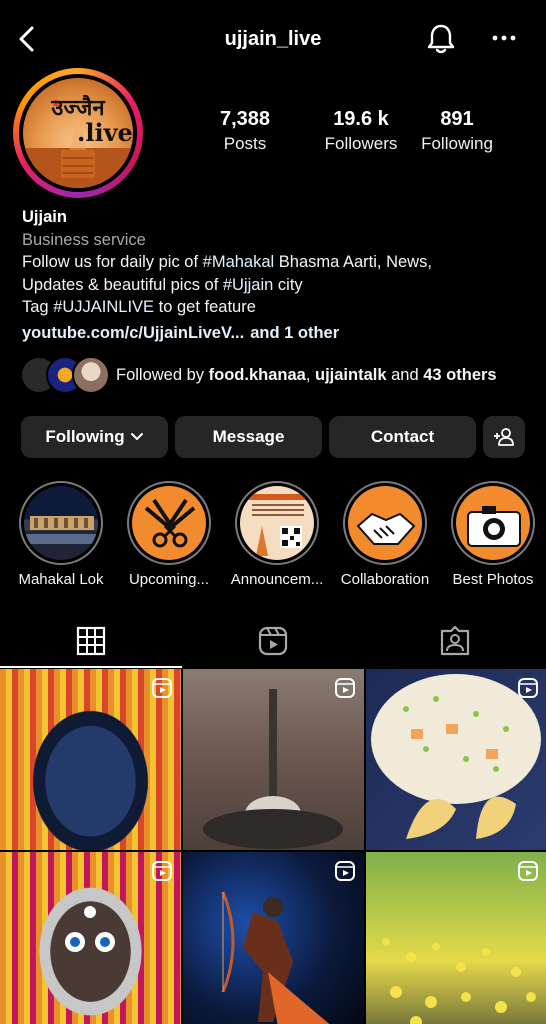 Image resolution: width=546 pixels, height=1024 pixels. I want to click on bio-text: Tag, so click(38, 307).